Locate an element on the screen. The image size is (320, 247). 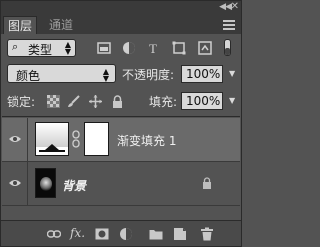
adjustment-layer-icon is located at coordinates (126, 234).